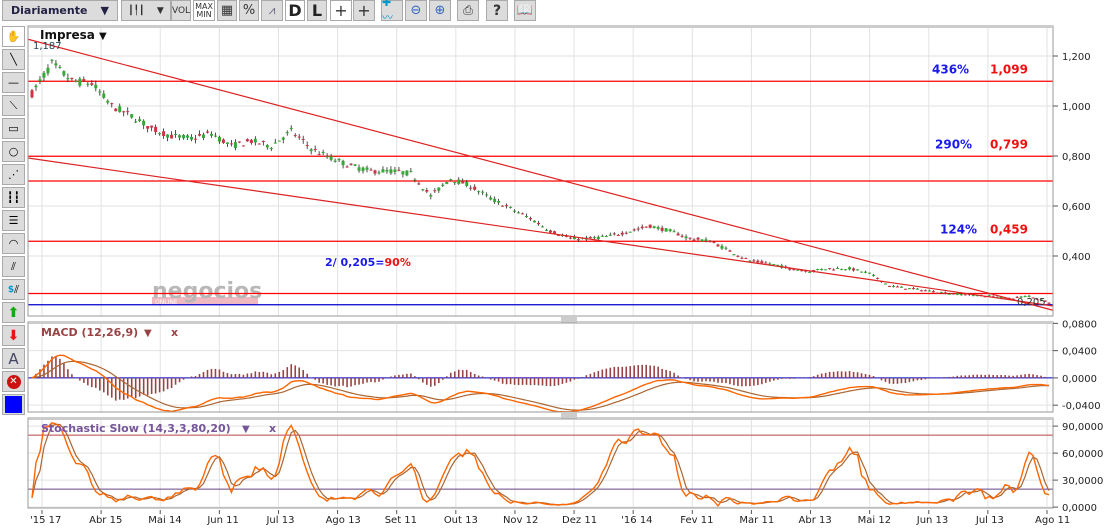 This screenshot has height=532, width=1111. Describe the element at coordinates (148, 333) in the screenshot. I see `macd-dropdown-icon: ▼` at that location.